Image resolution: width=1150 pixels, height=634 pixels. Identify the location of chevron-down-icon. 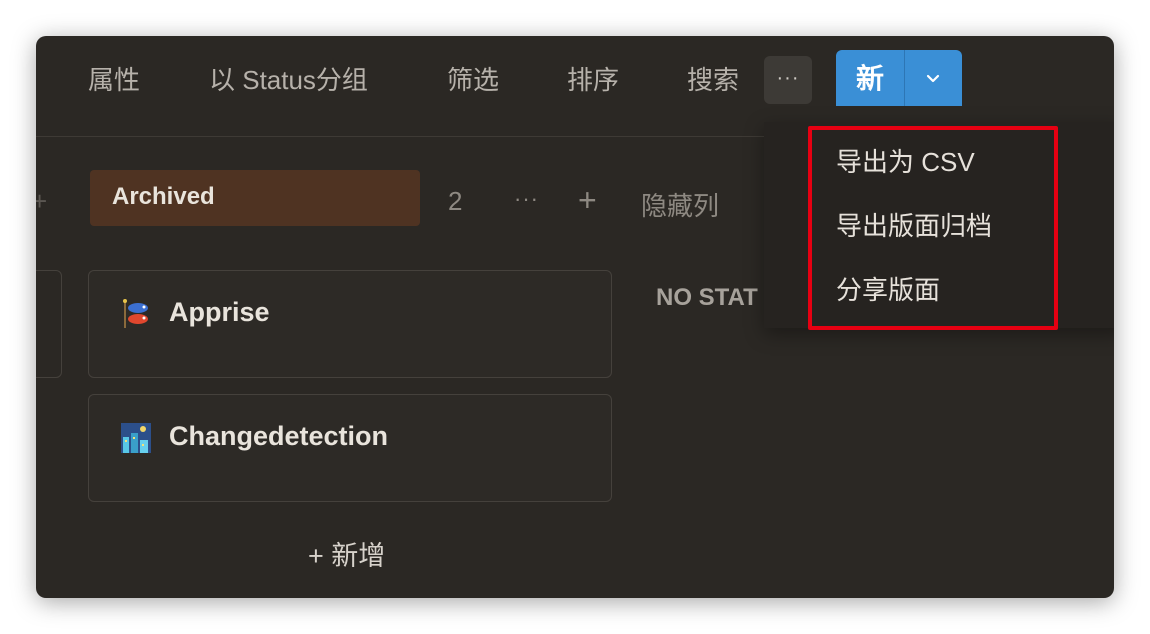
(933, 78).